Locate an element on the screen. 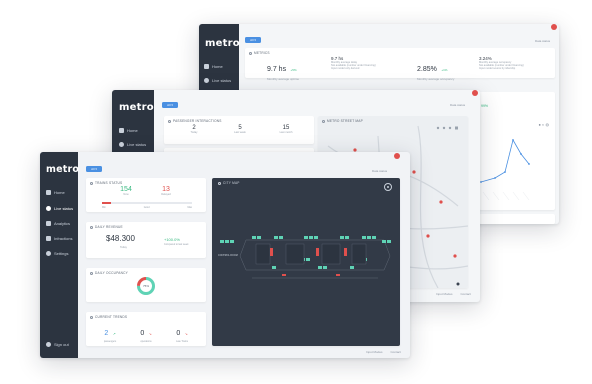 The image size is (592, 384). front-nav-analytics: Analytics is located at coordinates (58, 223).